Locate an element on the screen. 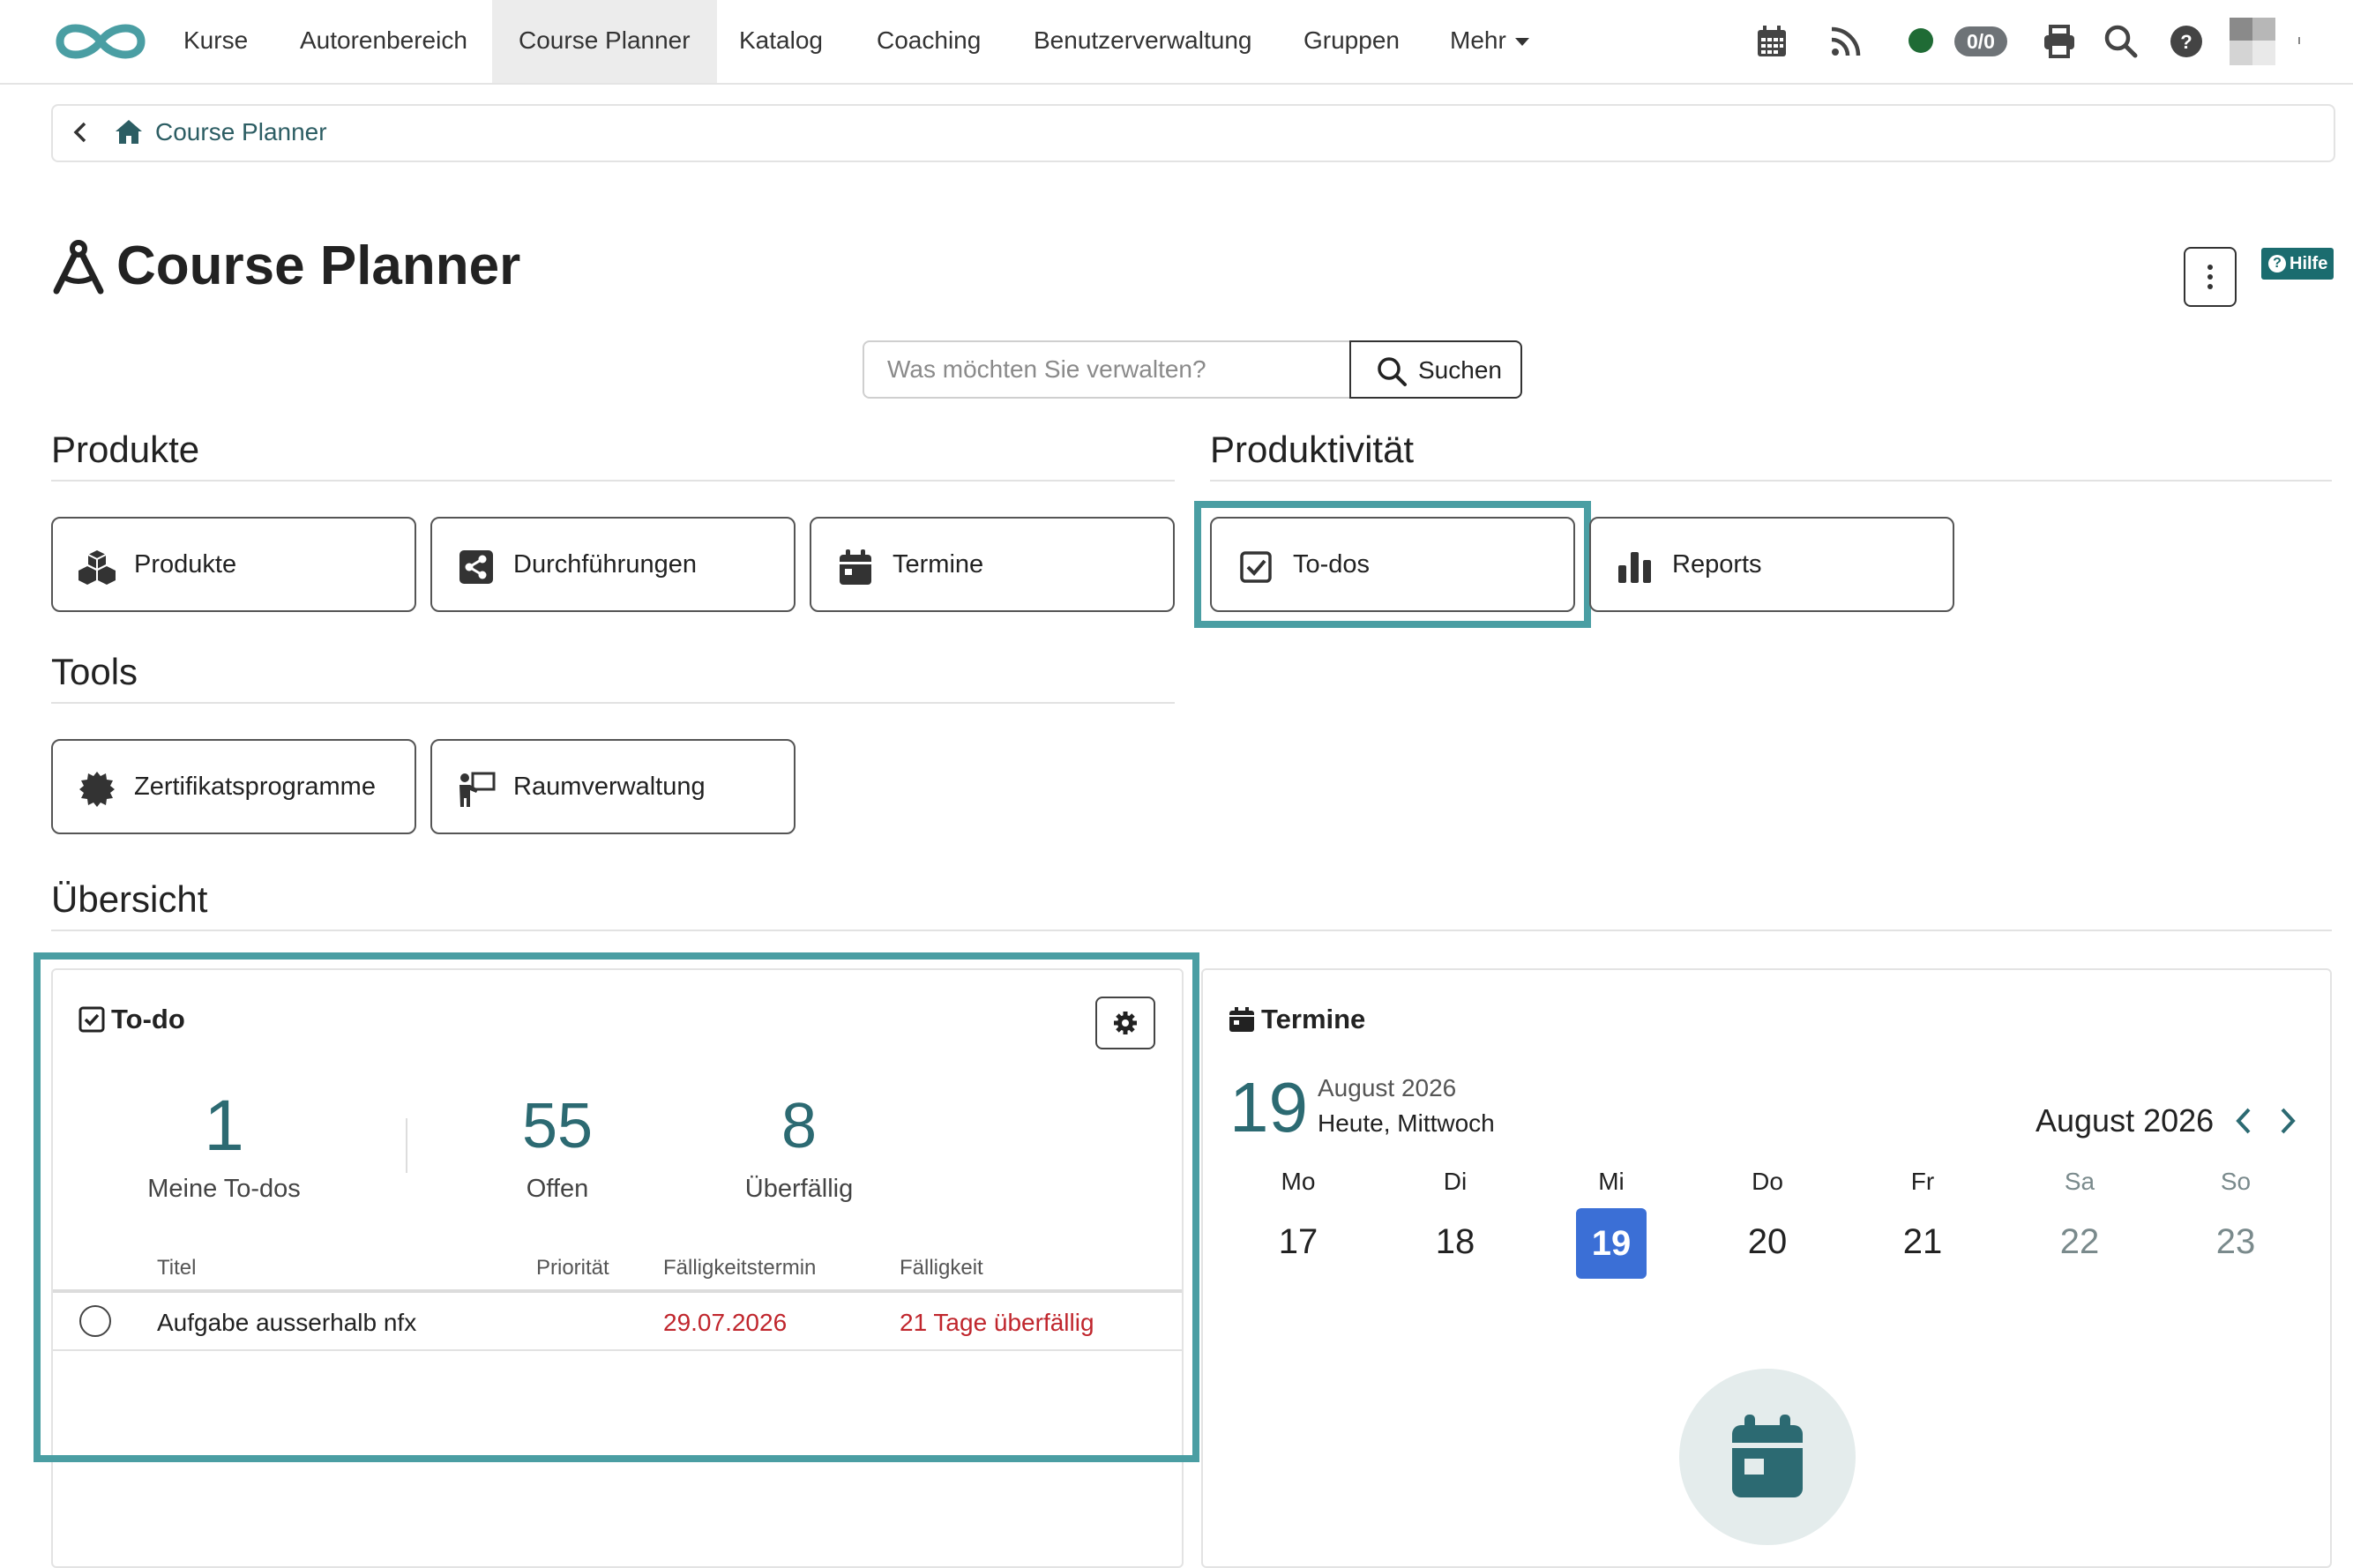 This screenshot has height=1568, width=2353. nav-katalog: Katalog is located at coordinates (781, 41).